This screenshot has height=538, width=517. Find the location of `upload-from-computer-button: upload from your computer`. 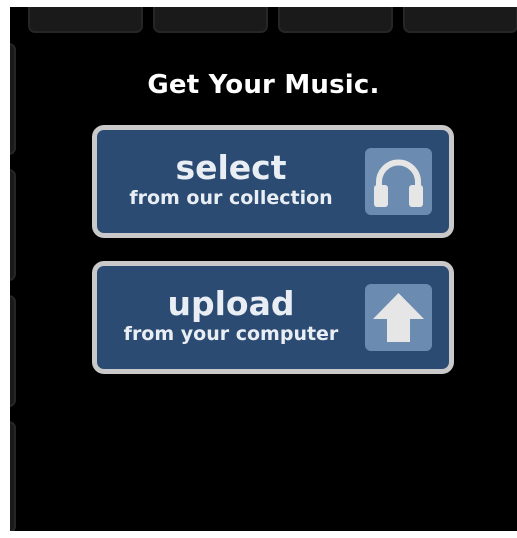

upload-from-computer-button: upload from your computer is located at coordinates (273, 317).